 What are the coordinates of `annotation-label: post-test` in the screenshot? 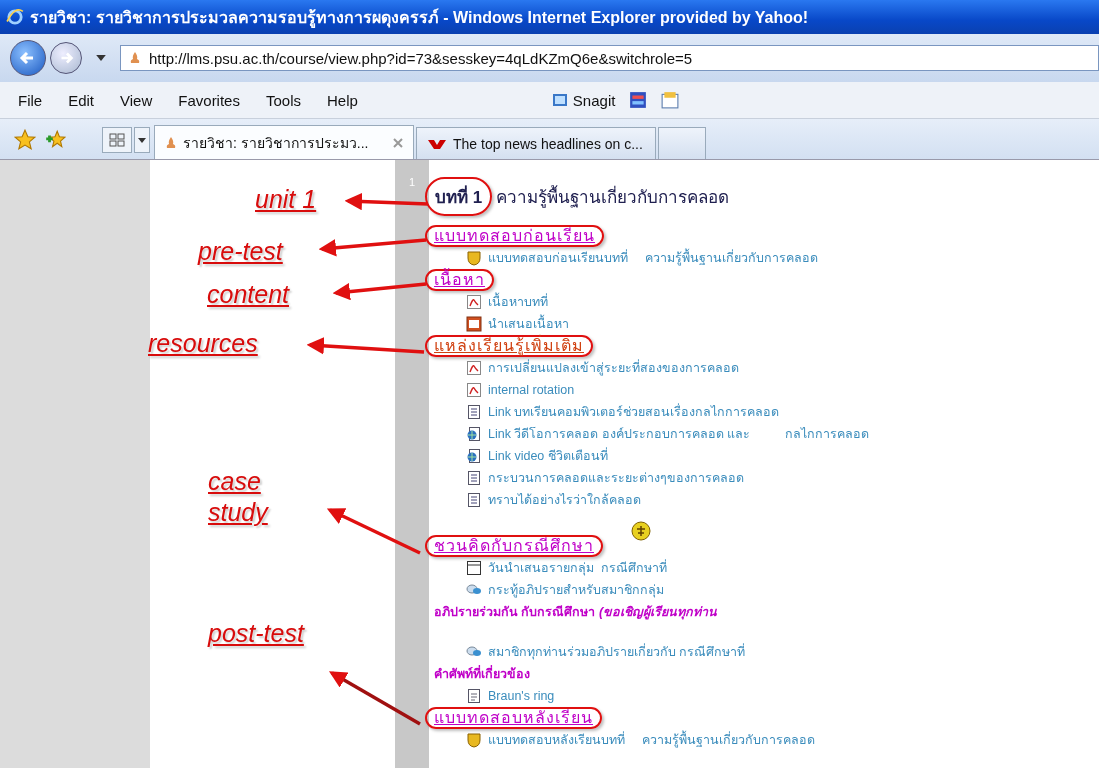 It's located at (257, 633).